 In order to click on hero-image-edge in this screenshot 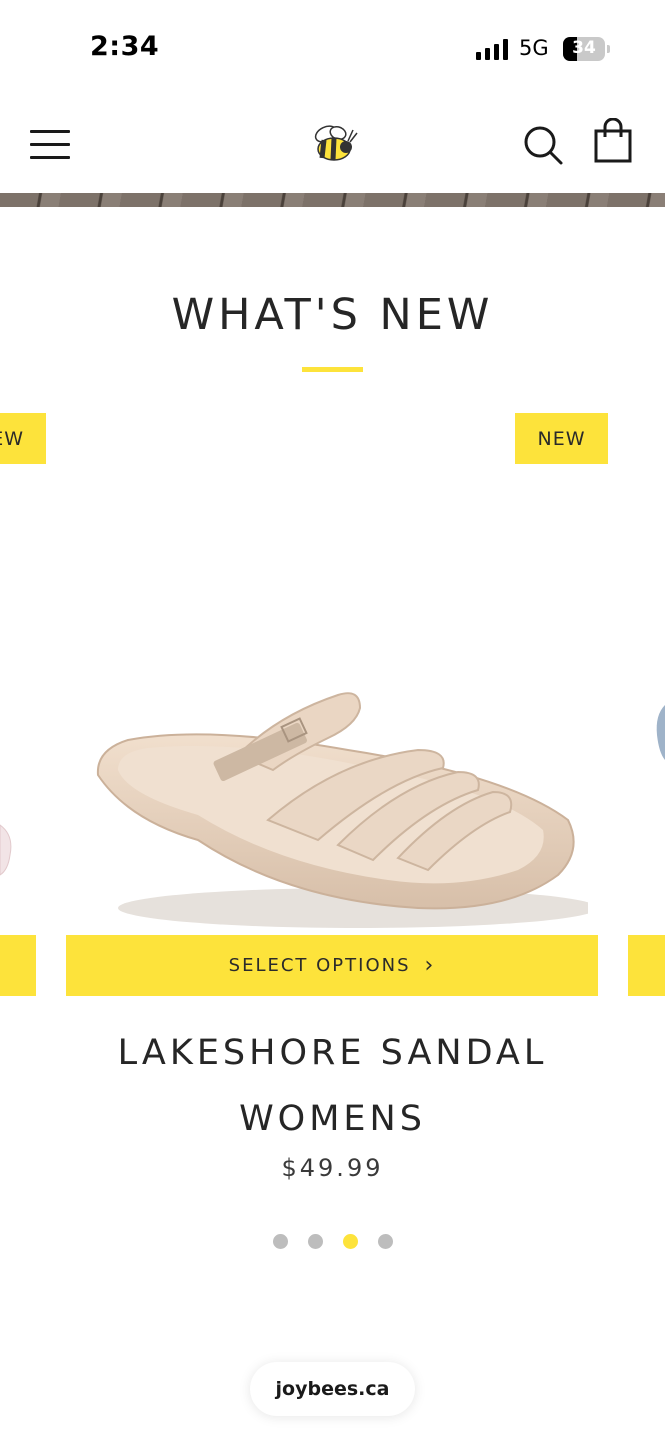, I will do `click(332, 200)`.